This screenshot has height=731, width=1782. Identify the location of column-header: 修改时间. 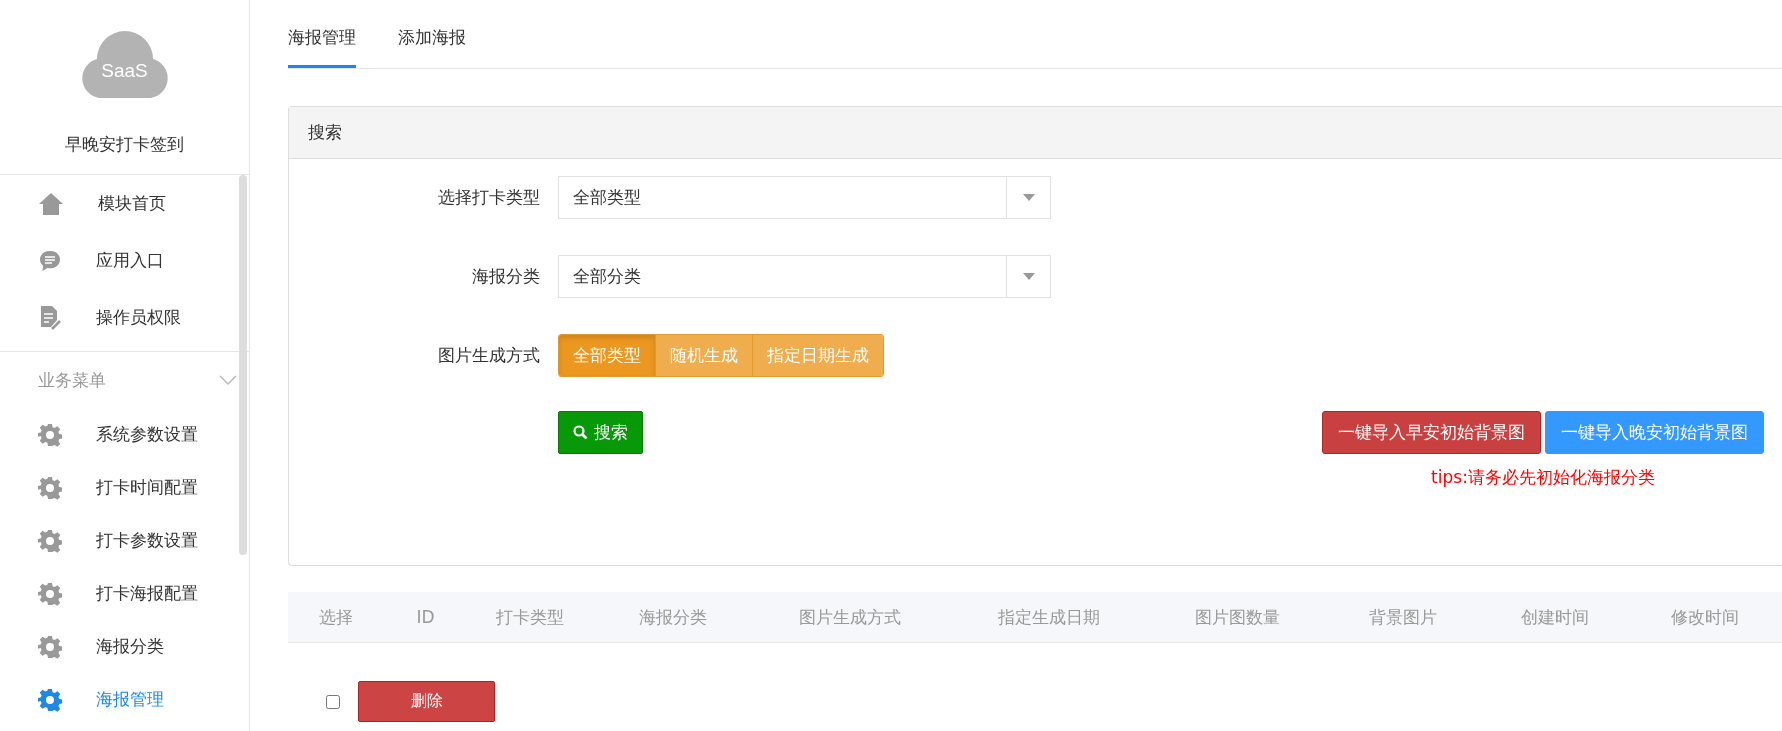
(1705, 617).